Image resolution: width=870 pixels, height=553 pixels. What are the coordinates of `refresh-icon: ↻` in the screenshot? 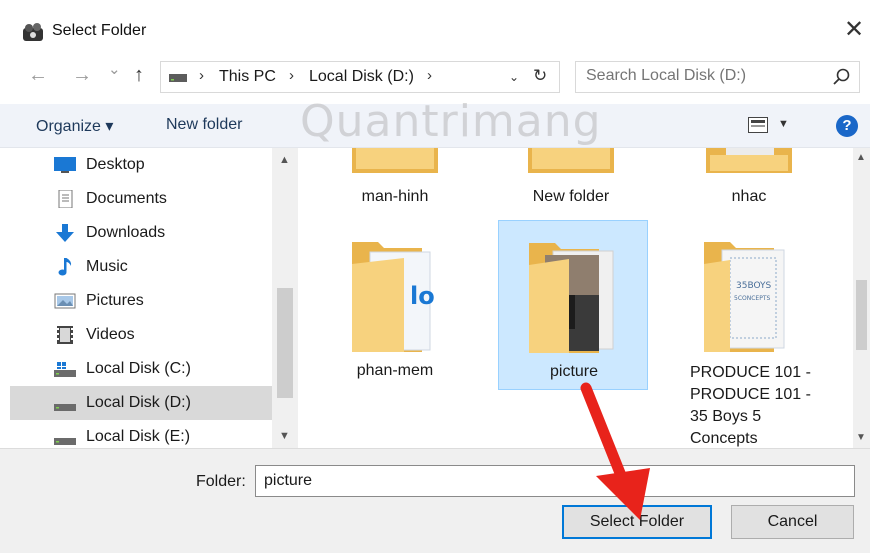 It's located at (540, 76).